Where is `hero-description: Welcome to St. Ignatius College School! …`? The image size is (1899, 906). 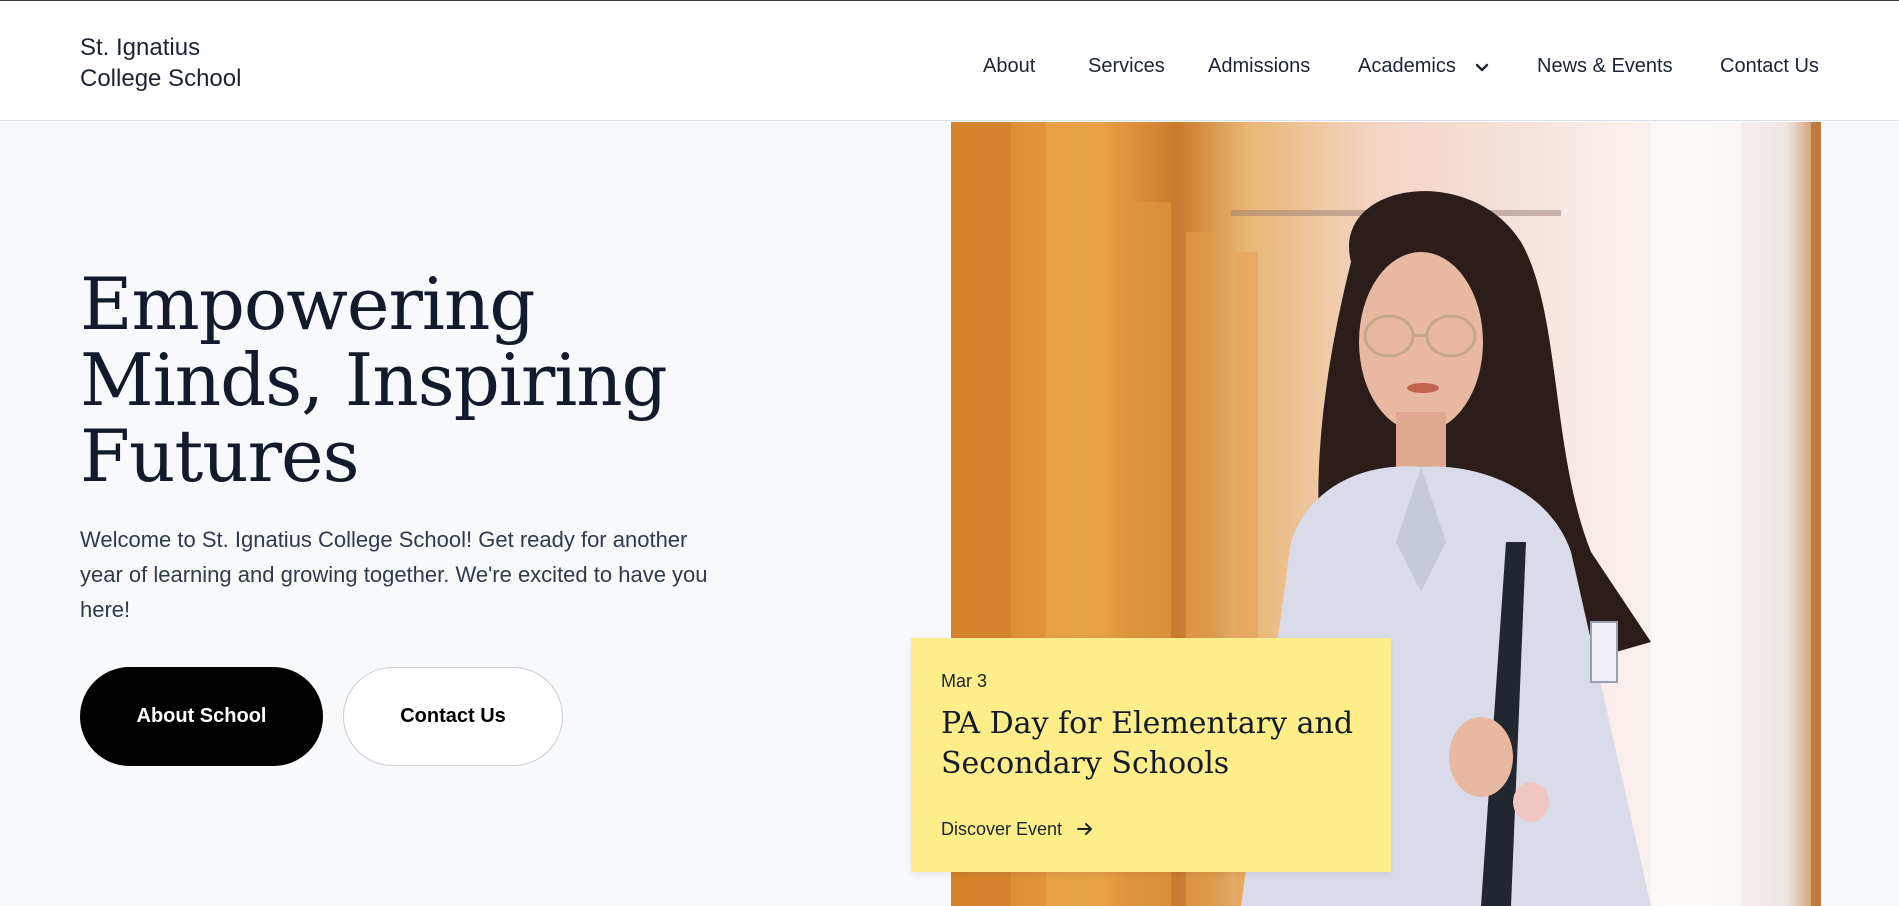
hero-description: Welcome to St. Ignatius College School! … is located at coordinates (394, 574).